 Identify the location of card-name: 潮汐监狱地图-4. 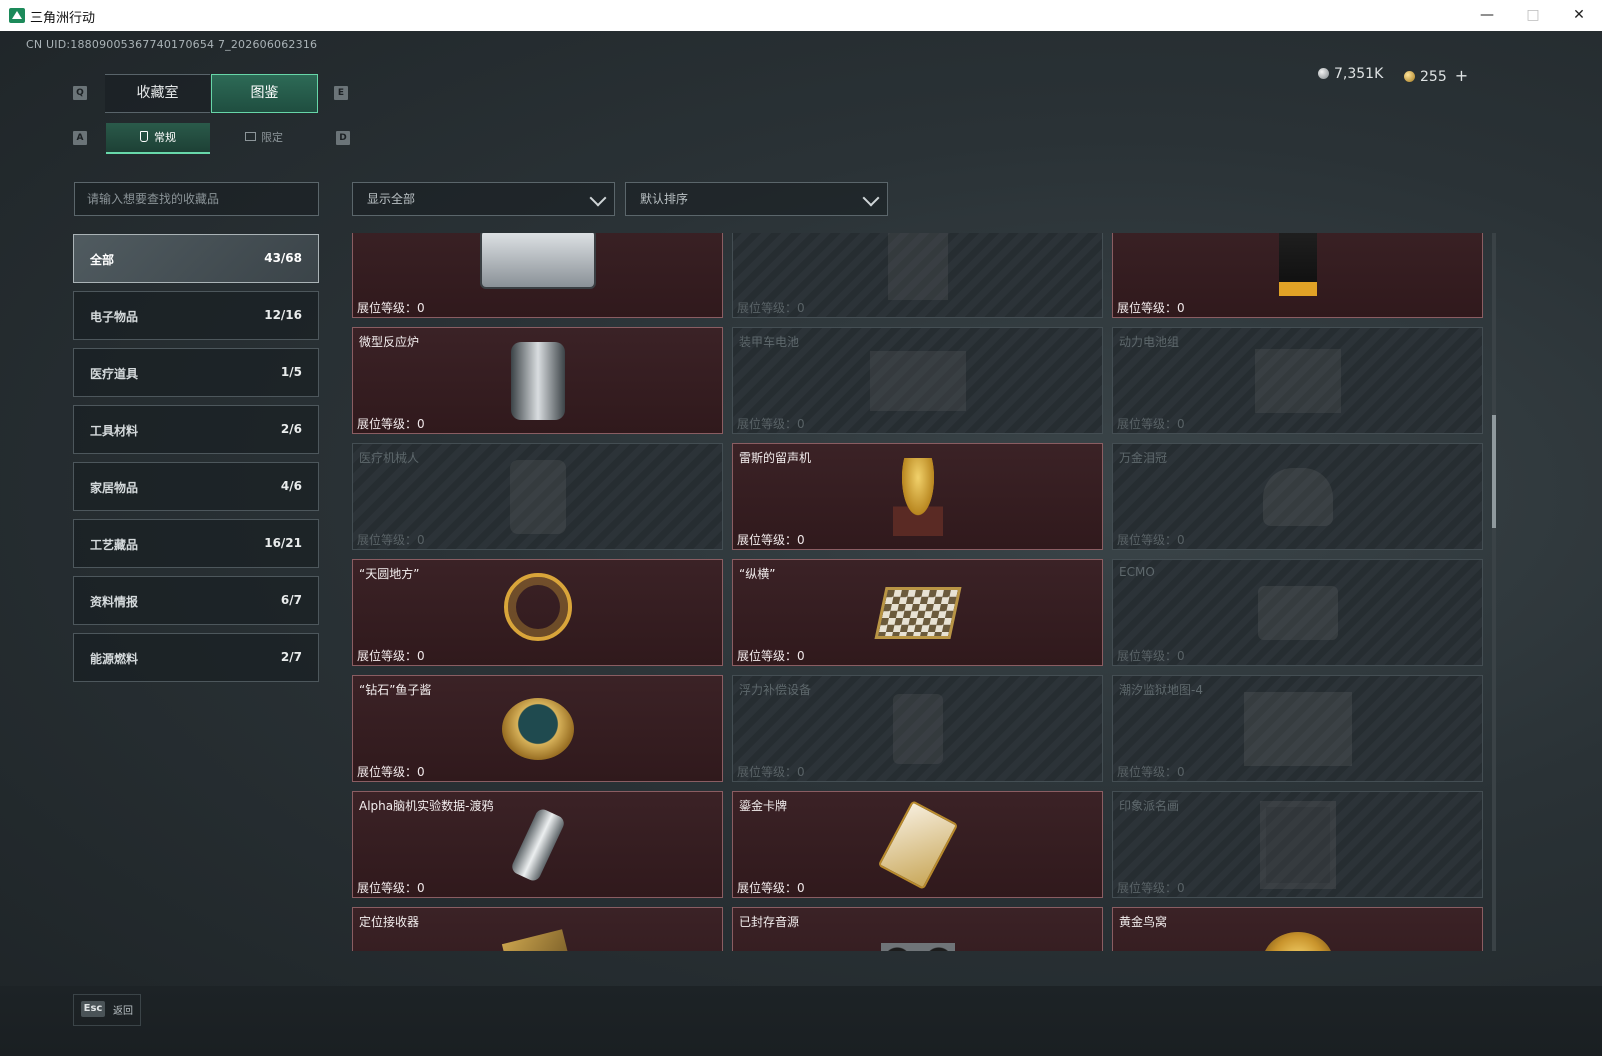
(1161, 690).